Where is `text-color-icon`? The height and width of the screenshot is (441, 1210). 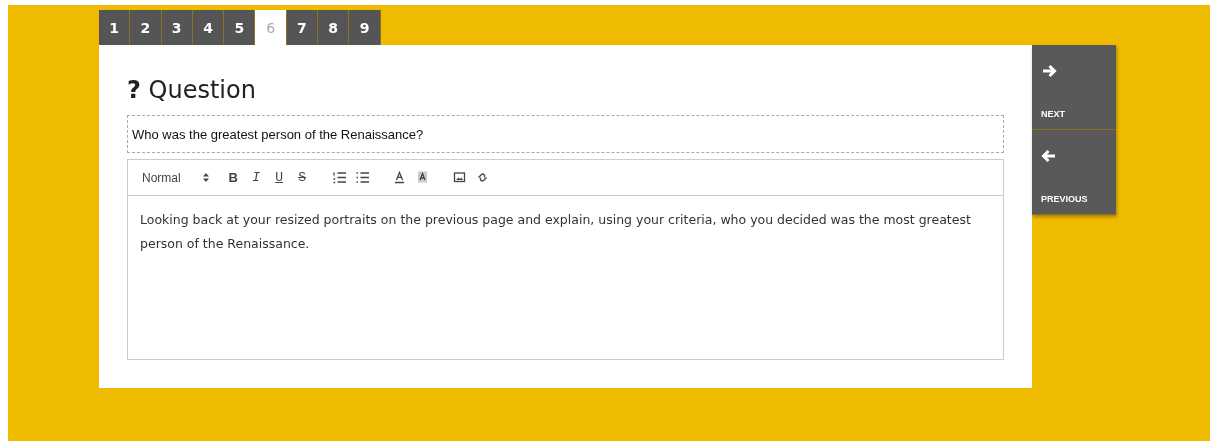 text-color-icon is located at coordinates (399, 177).